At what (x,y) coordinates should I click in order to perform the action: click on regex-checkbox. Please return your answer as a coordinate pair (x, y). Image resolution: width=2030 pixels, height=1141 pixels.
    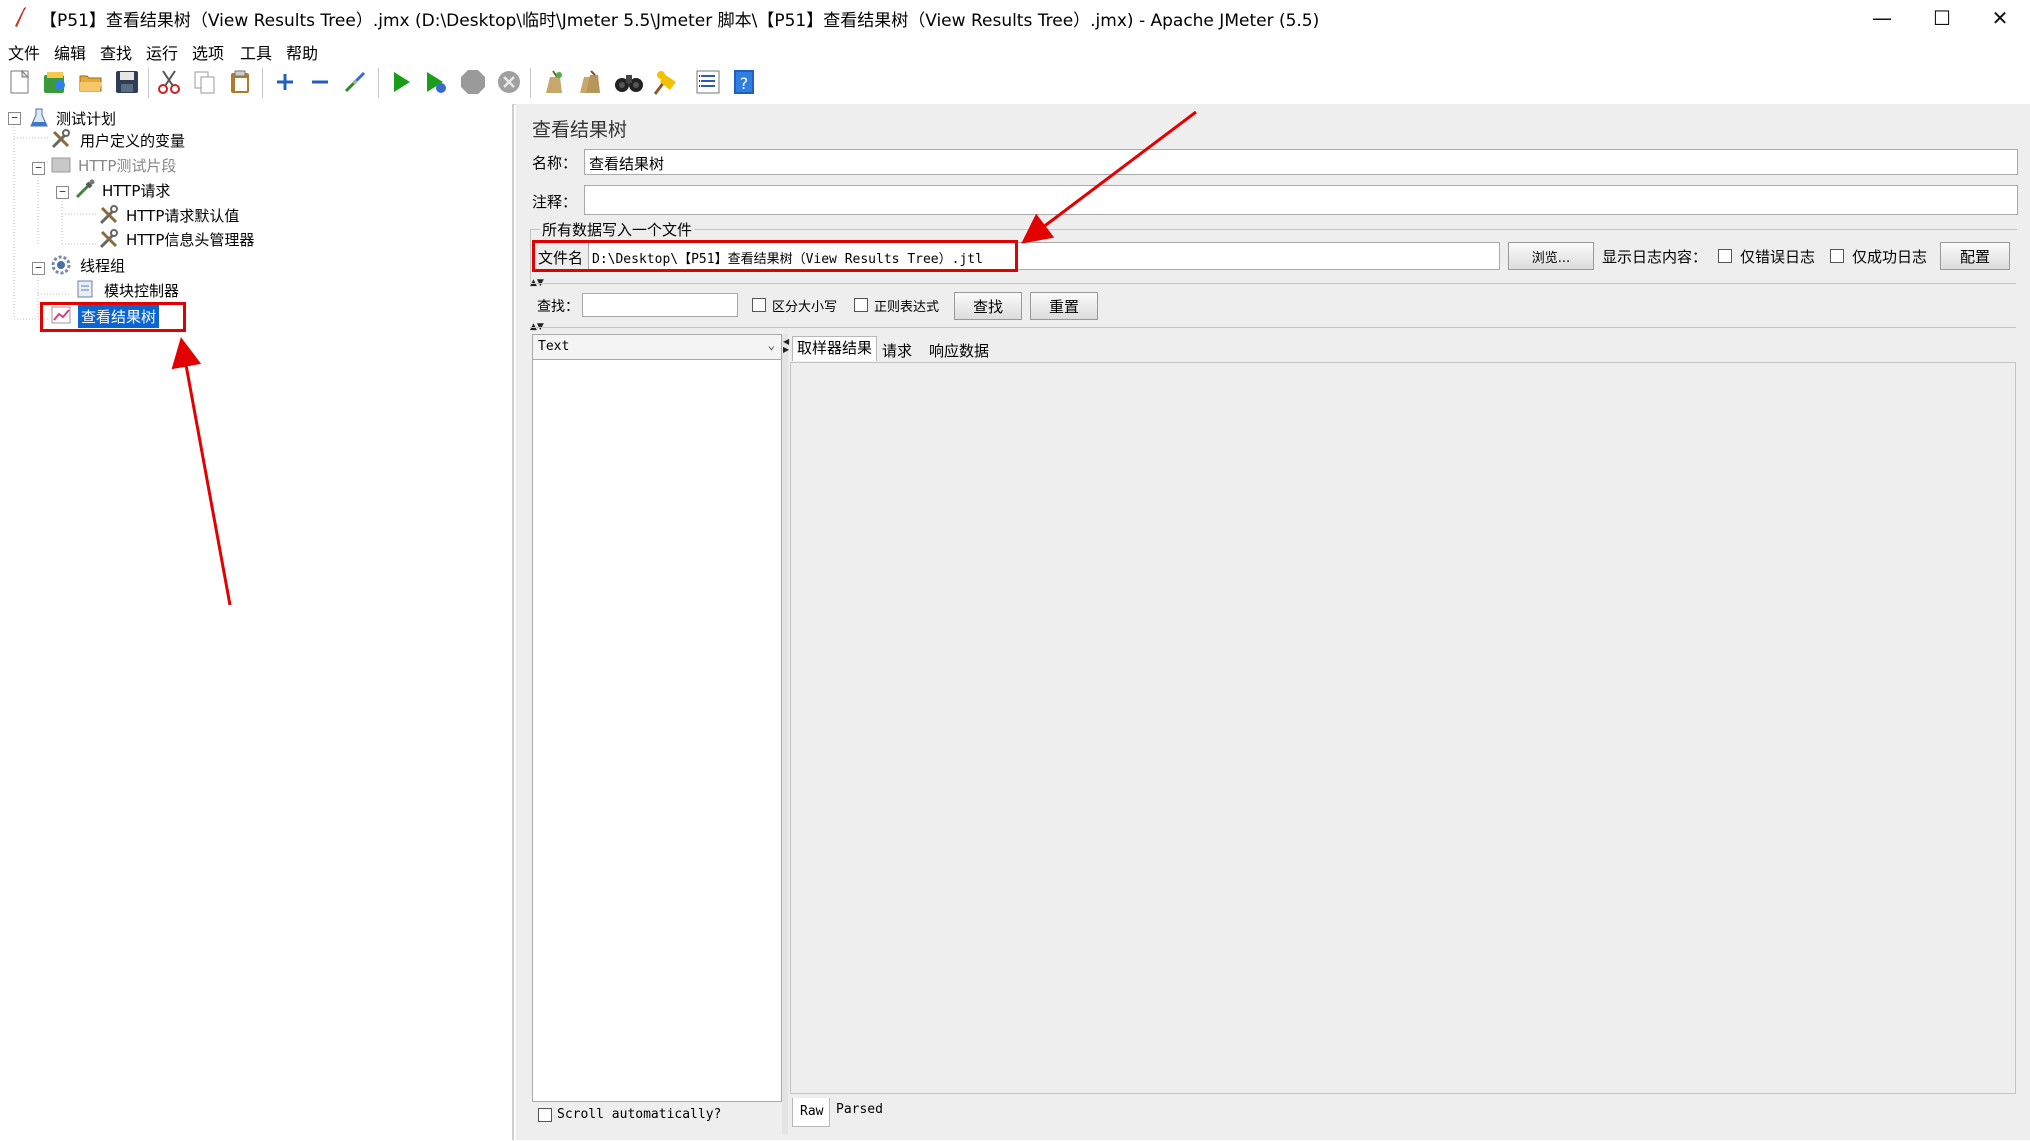
    Looking at the image, I should click on (861, 305).